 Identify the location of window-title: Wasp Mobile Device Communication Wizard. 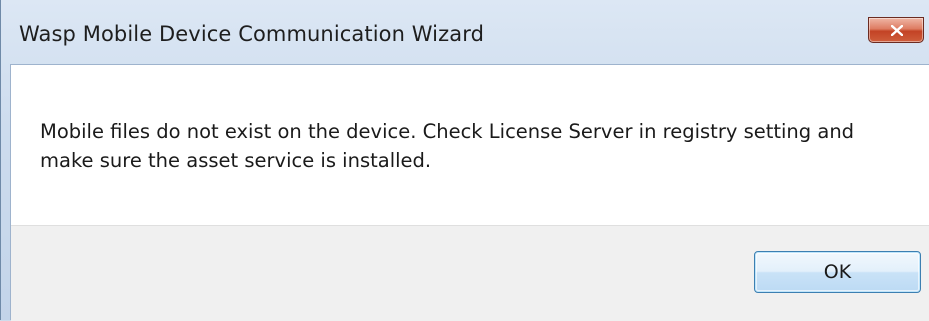
(252, 34).